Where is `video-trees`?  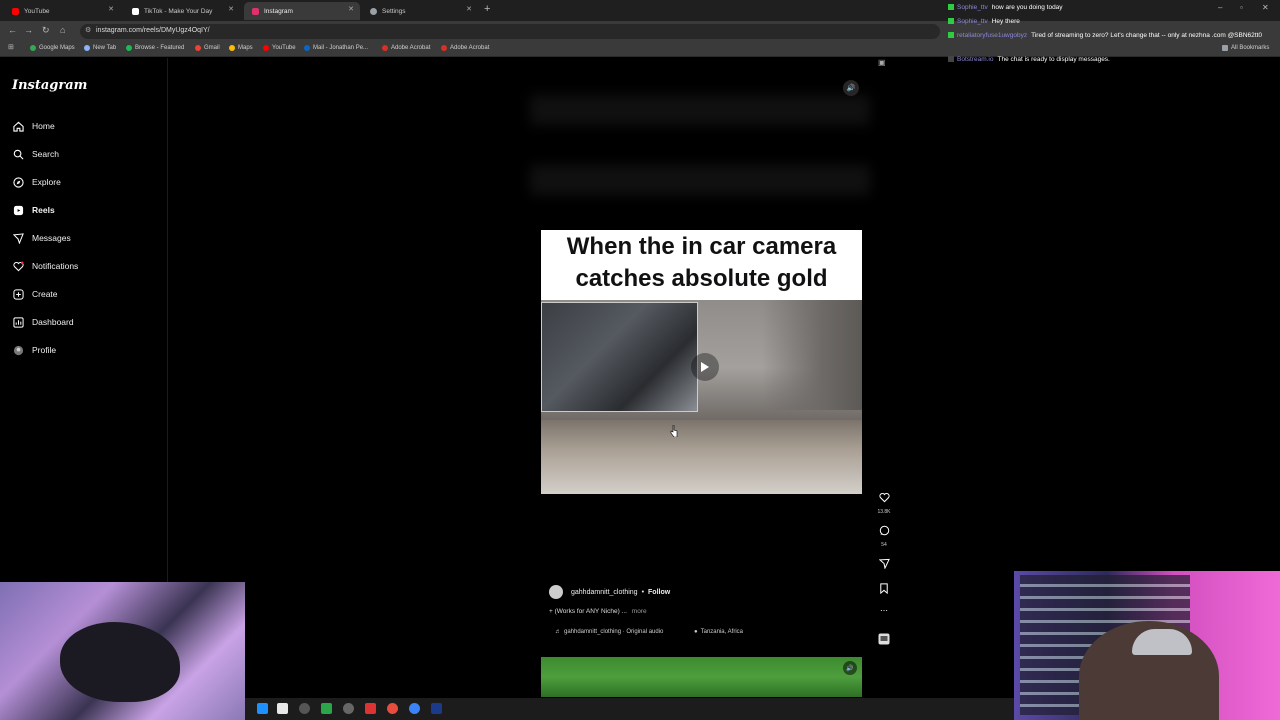 video-trees is located at coordinates (812, 355).